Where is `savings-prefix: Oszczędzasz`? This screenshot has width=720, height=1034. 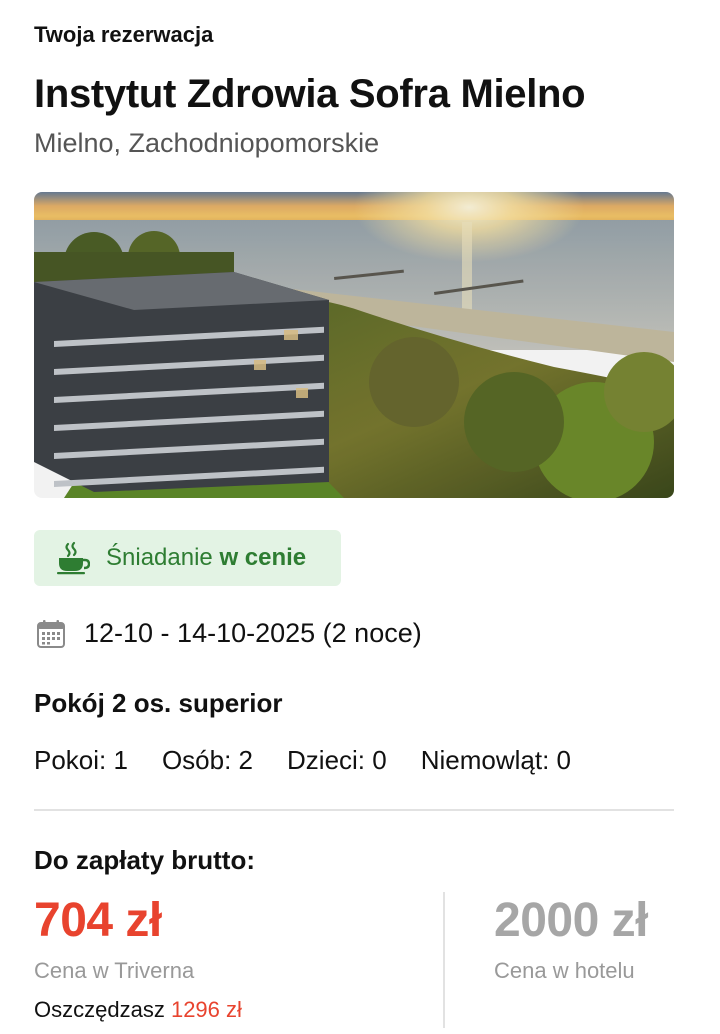 savings-prefix: Oszczędzasz is located at coordinates (99, 1009).